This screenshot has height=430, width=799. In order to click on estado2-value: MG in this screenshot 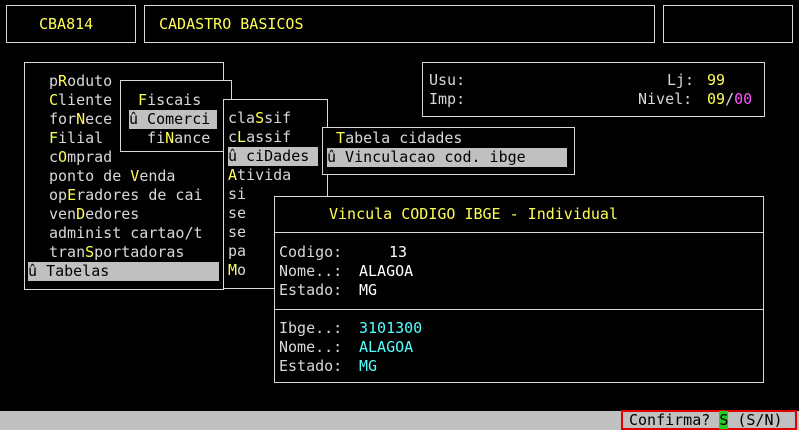, I will do `click(368, 366)`.